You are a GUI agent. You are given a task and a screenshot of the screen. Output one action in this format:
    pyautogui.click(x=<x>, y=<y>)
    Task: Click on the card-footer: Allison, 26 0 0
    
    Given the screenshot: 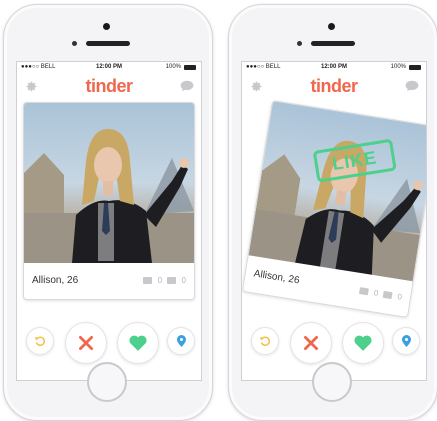 What is the action you would take?
    pyautogui.click(x=109, y=281)
    